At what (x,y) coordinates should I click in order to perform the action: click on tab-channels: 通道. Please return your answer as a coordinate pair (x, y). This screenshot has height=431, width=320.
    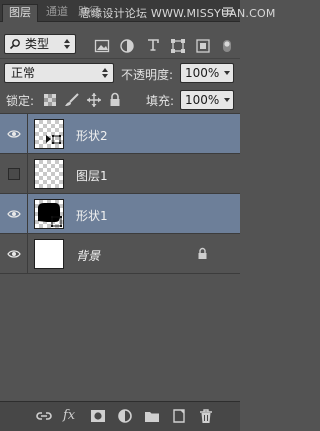
    Looking at the image, I should click on (57, 13).